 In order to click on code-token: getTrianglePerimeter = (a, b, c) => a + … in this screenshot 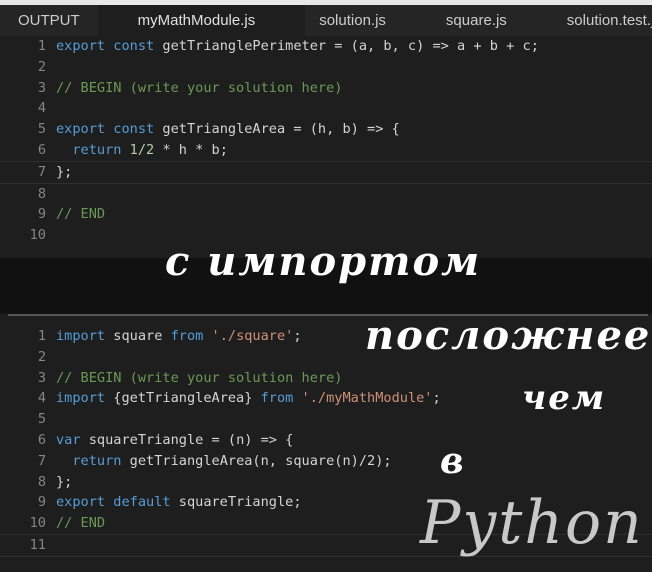, I will do `click(350, 46)`.